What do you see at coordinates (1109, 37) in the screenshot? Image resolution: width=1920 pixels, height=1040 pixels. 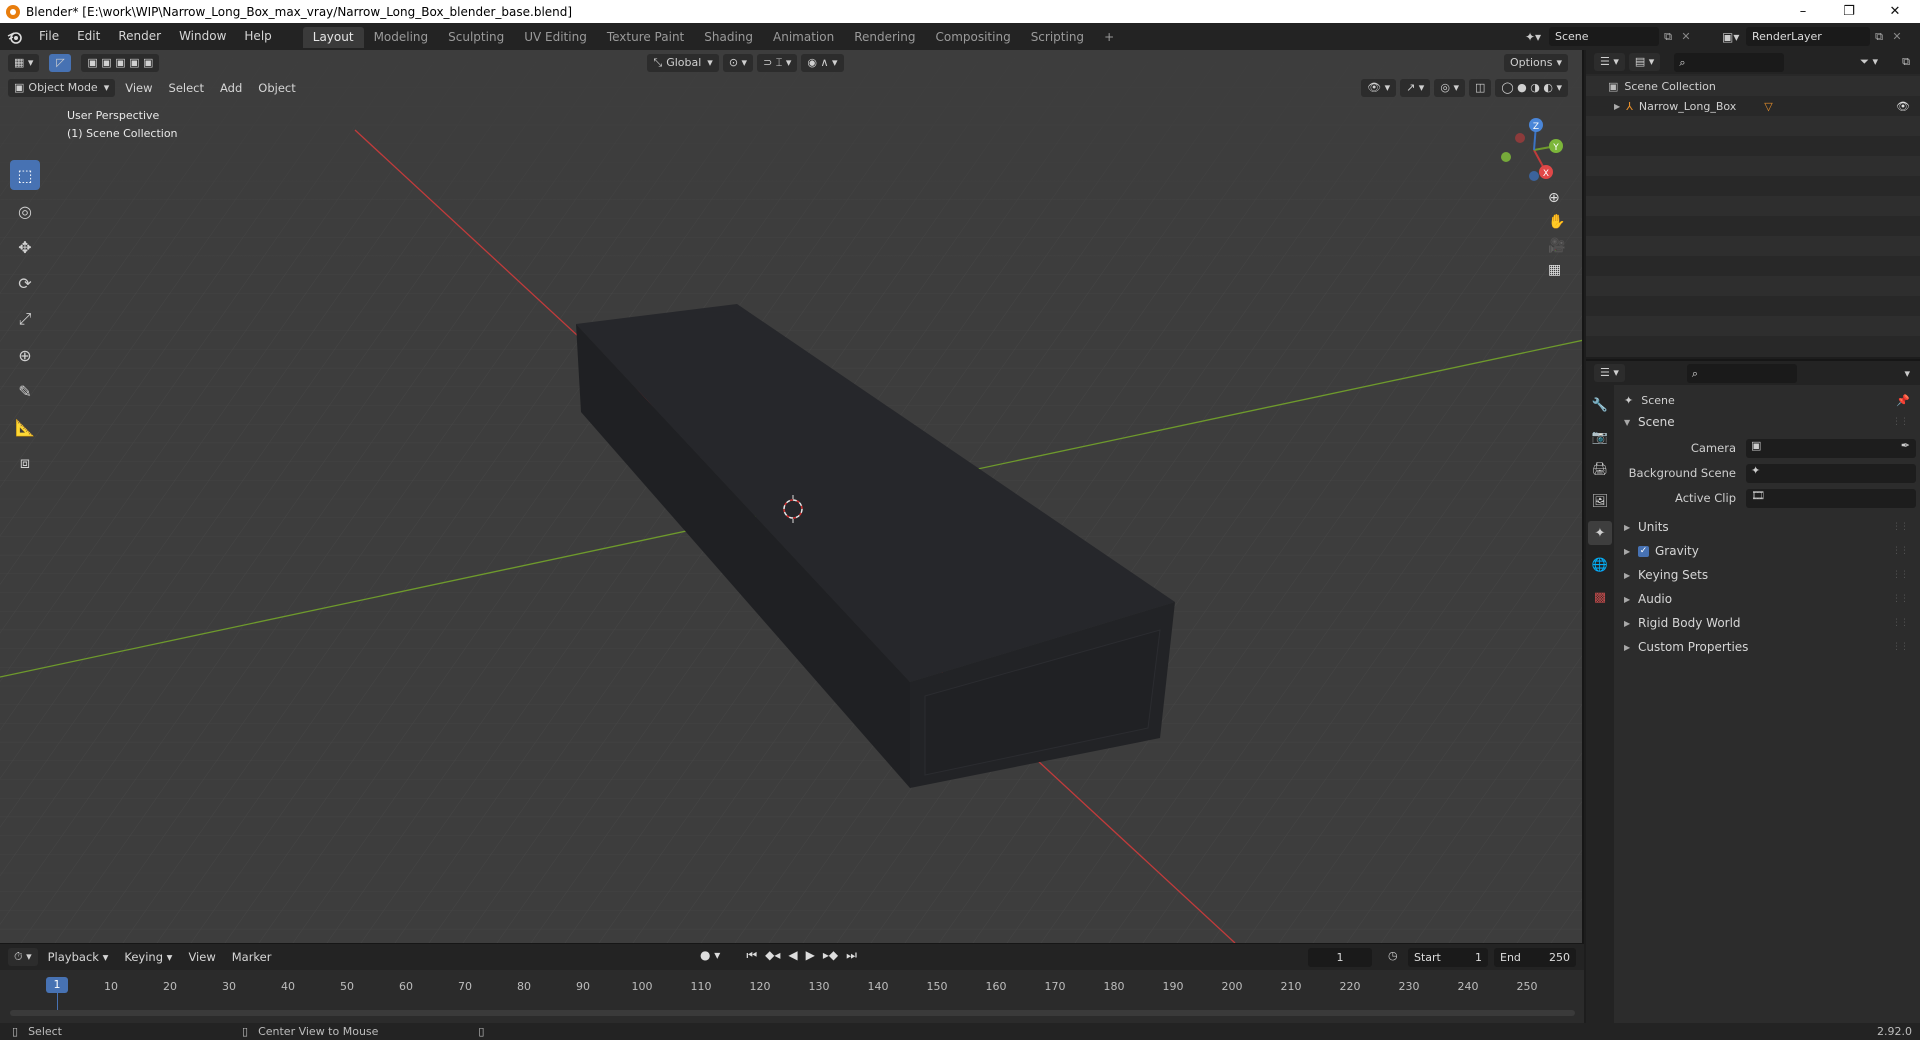 I see `add-workspace-button: +` at bounding box center [1109, 37].